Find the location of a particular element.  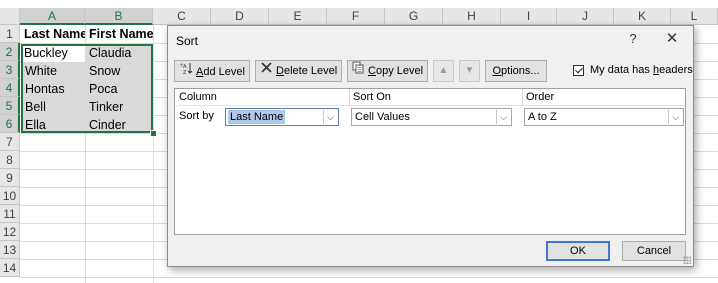

resize-grip-icon is located at coordinates (687, 260).